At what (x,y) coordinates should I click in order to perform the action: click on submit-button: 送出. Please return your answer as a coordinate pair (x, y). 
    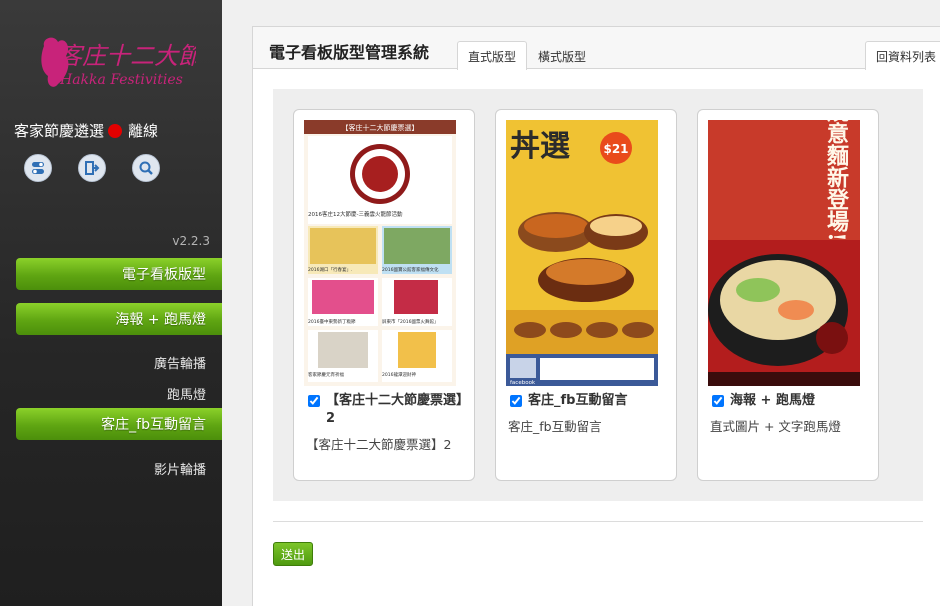
    Looking at the image, I should click on (293, 554).